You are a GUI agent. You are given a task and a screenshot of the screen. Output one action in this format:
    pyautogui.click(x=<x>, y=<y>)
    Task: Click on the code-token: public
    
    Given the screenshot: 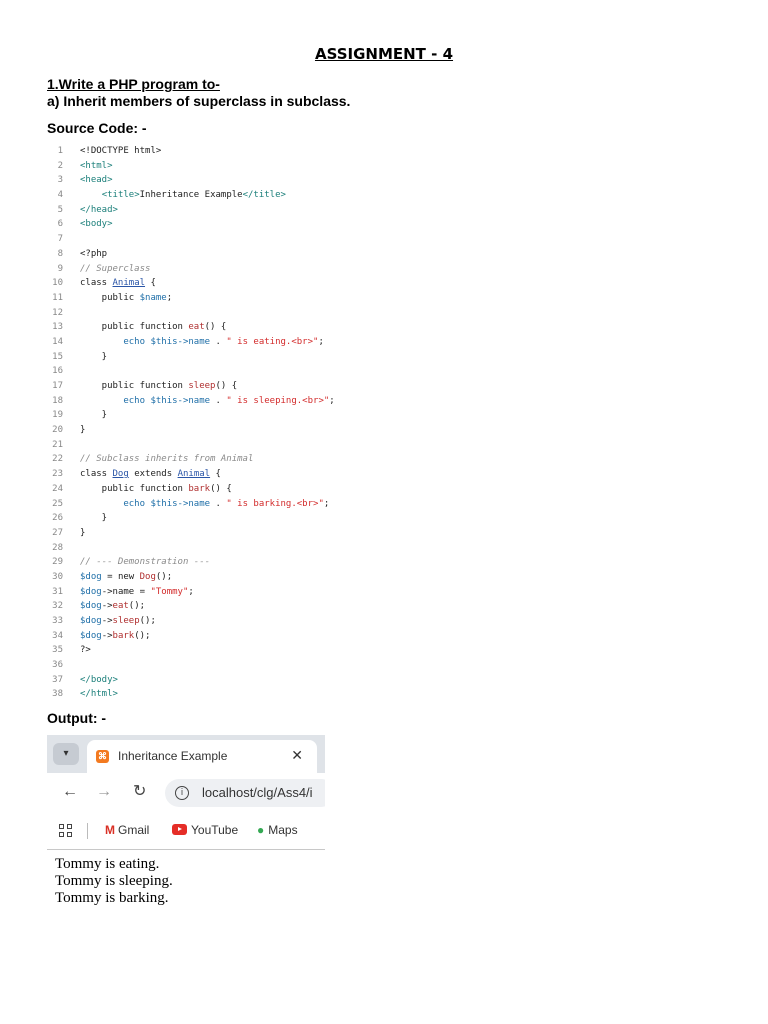 What is the action you would take?
    pyautogui.click(x=110, y=297)
    